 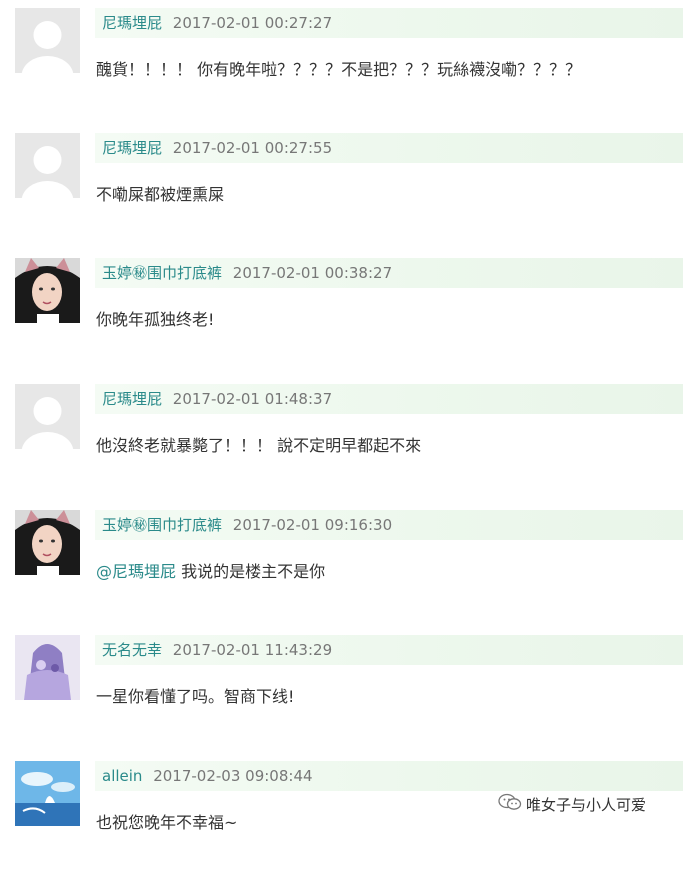 I want to click on purple-photo-avatar-icon, so click(x=47, y=667).